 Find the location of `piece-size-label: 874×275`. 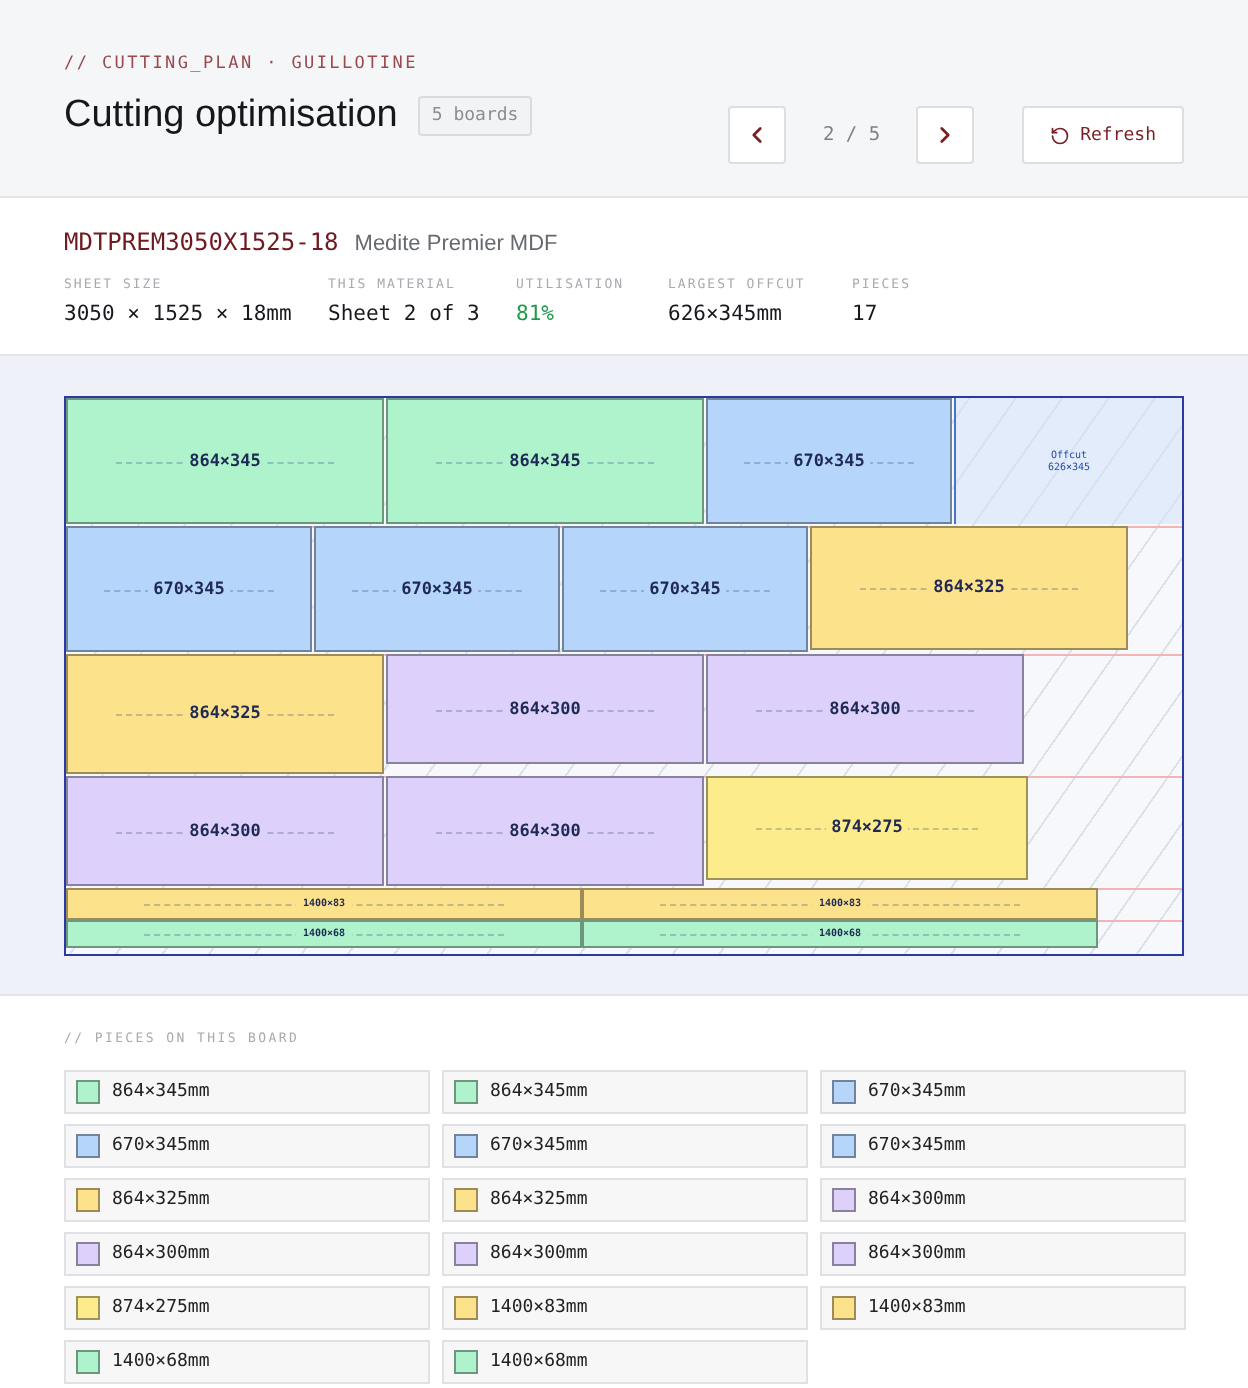

piece-size-label: 874×275 is located at coordinates (867, 828).